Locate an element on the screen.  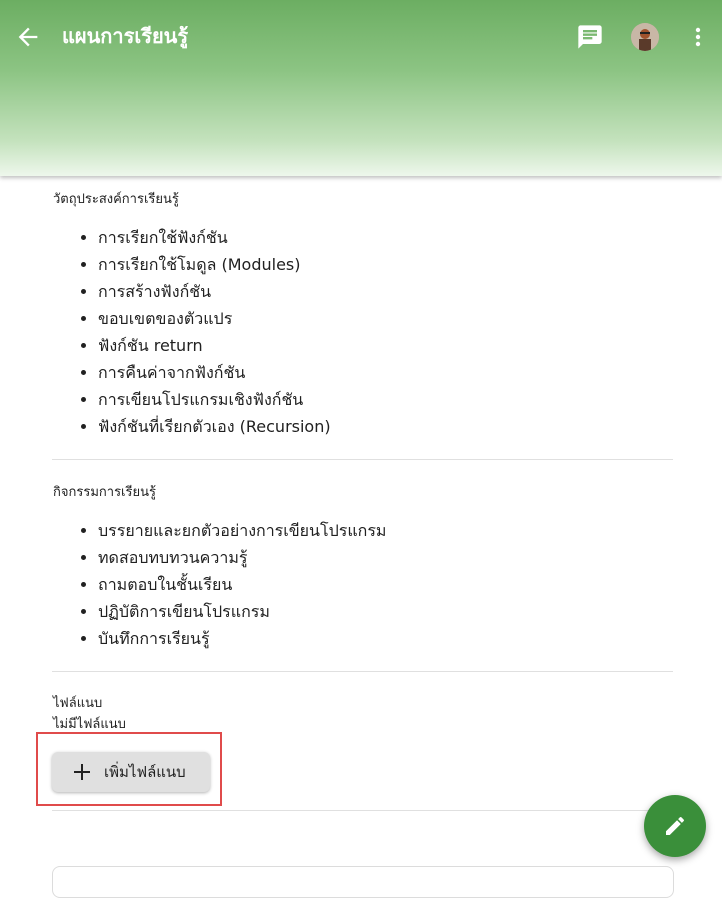
objectives-label: วัตถุประสงค์การเรียนรู้ is located at coordinates (116, 199).